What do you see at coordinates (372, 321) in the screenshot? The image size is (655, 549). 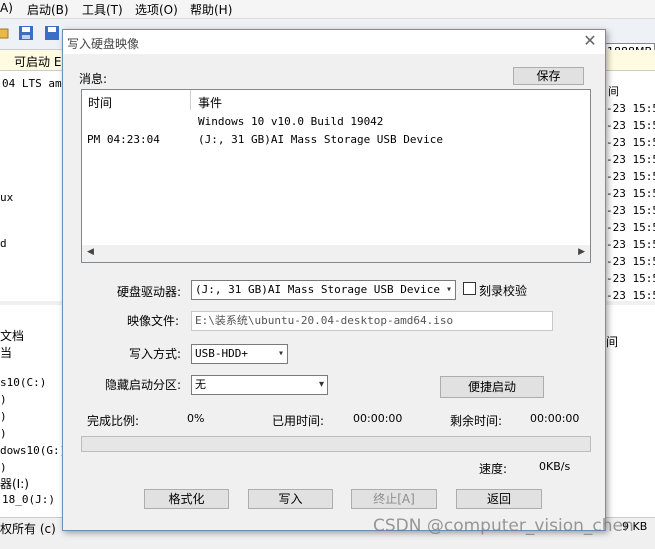 I see `image-file-field: E:\装系统\ubuntu-20.04-desktop-amd64.iso` at bounding box center [372, 321].